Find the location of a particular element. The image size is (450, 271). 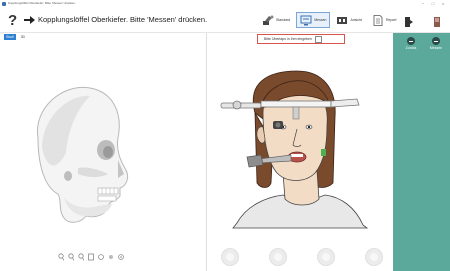

report-button: Report is located at coordinates (384, 20).